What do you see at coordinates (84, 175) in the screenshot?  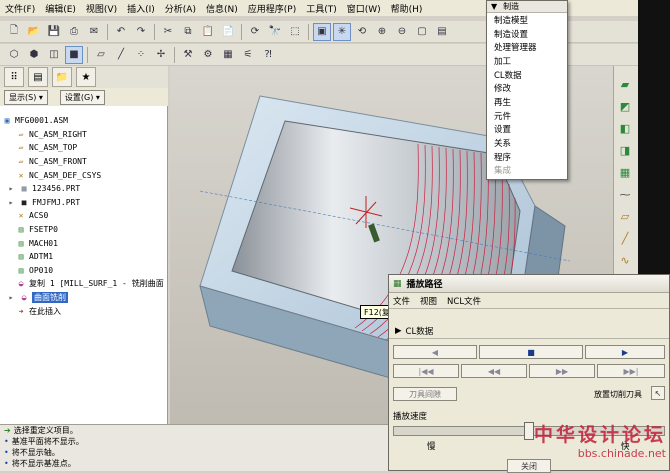 I see `tree-item: ✕ NC_ASM_DEF_CSYS` at bounding box center [84, 175].